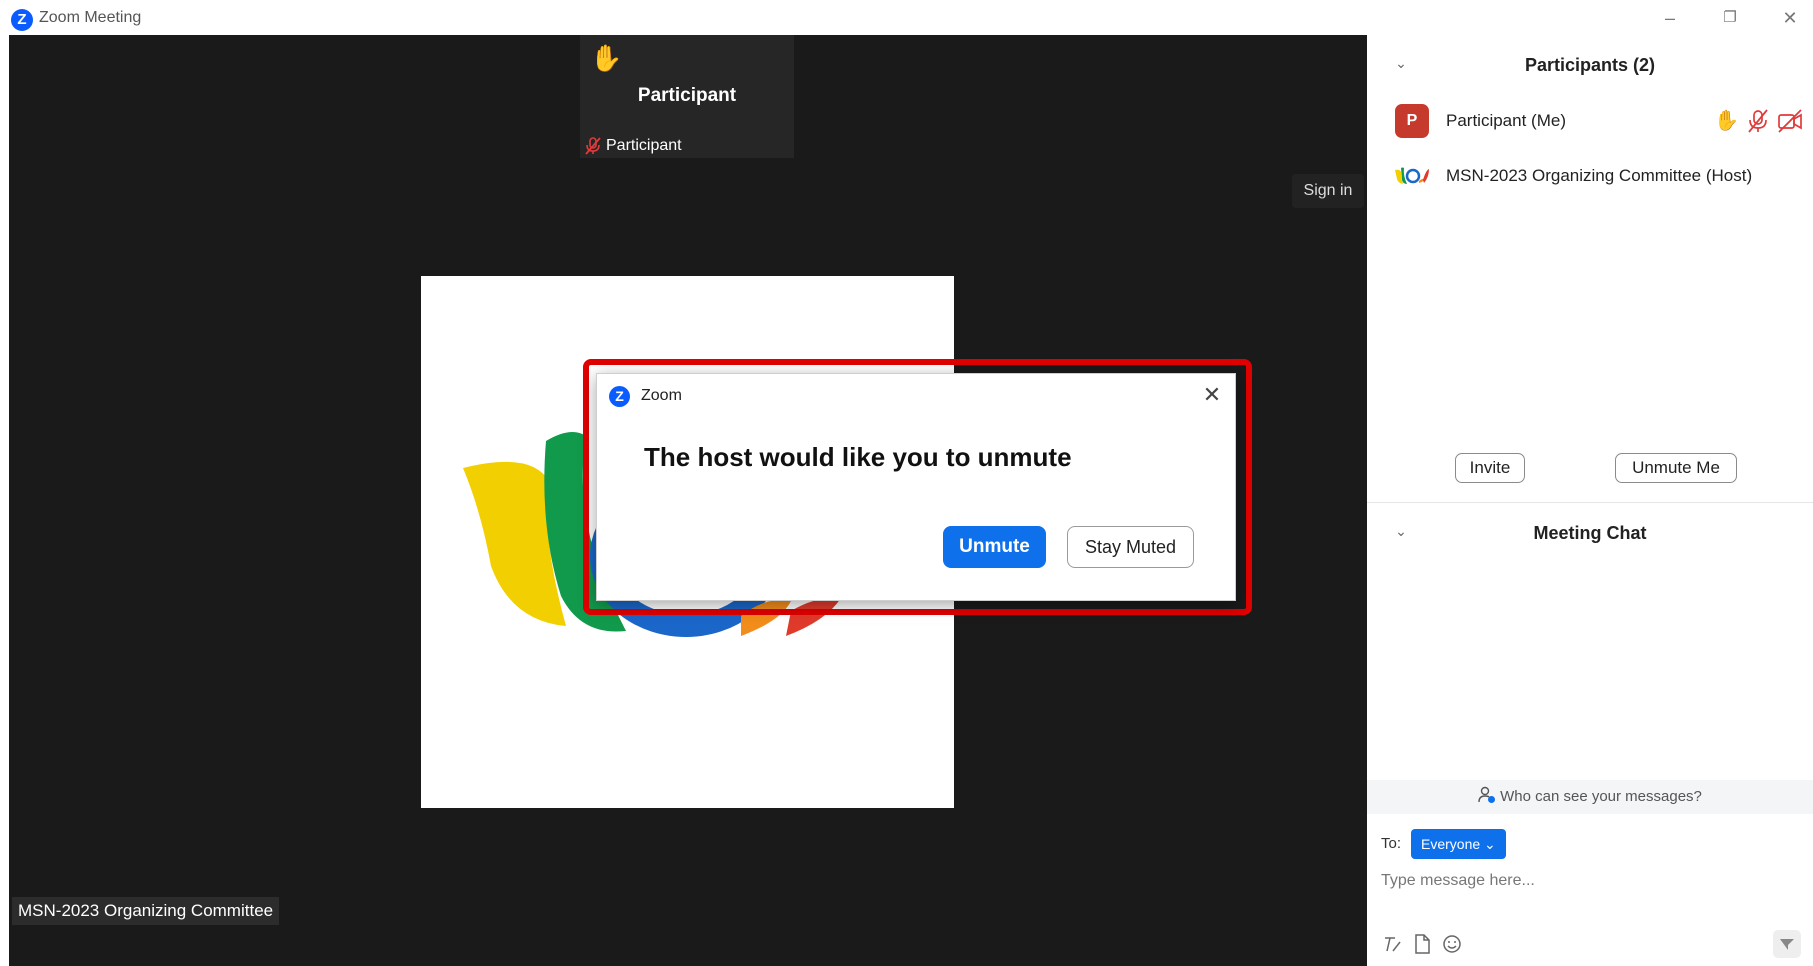 The height and width of the screenshot is (966, 1813). I want to click on organizer-logo-icon, so click(1412, 175).